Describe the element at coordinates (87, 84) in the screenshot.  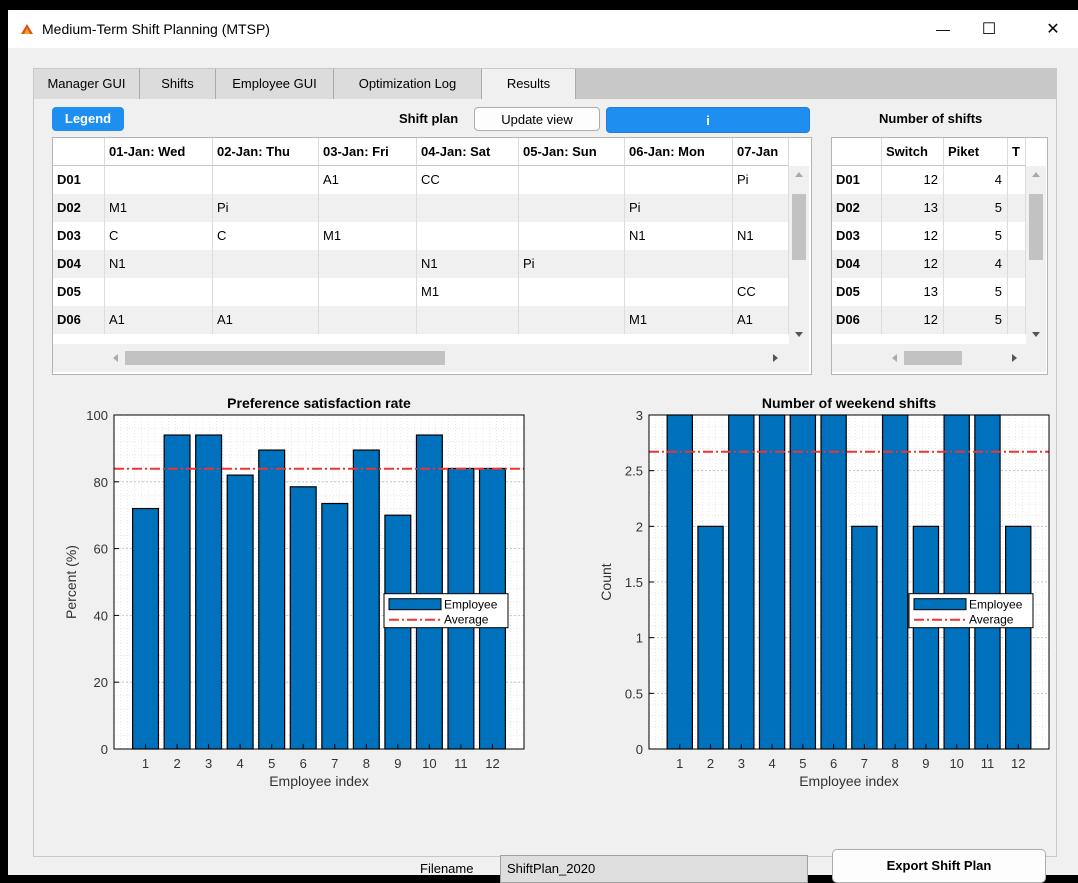
I see `tab-manager-gui: Manager GUI` at that location.